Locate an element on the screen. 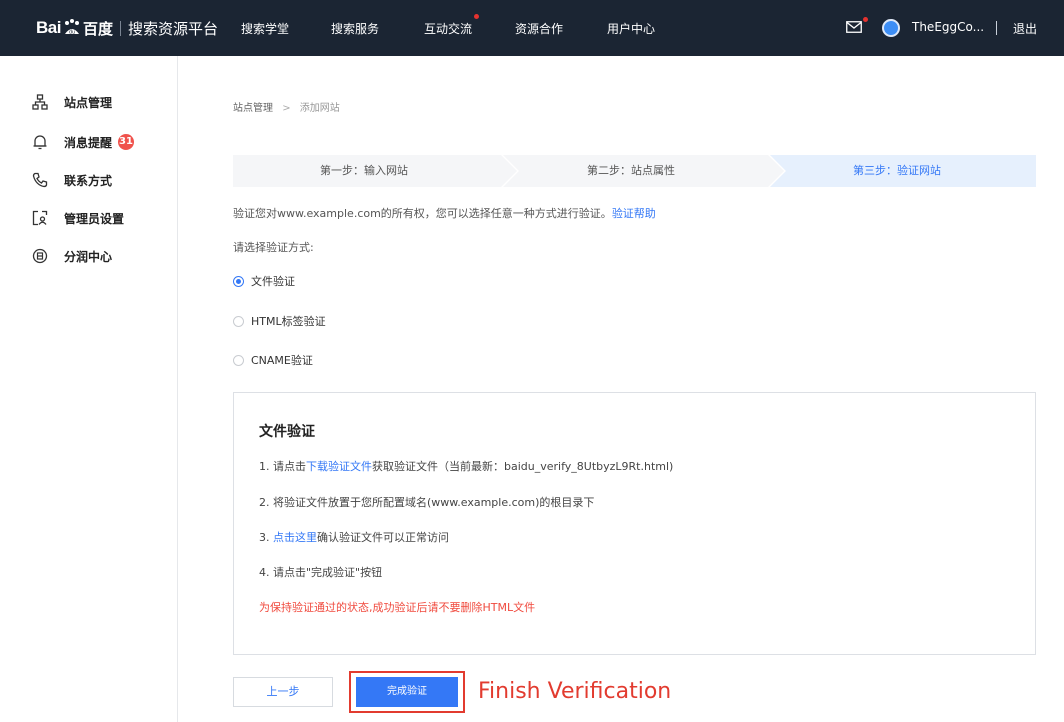  phone-icon is located at coordinates (40, 180).